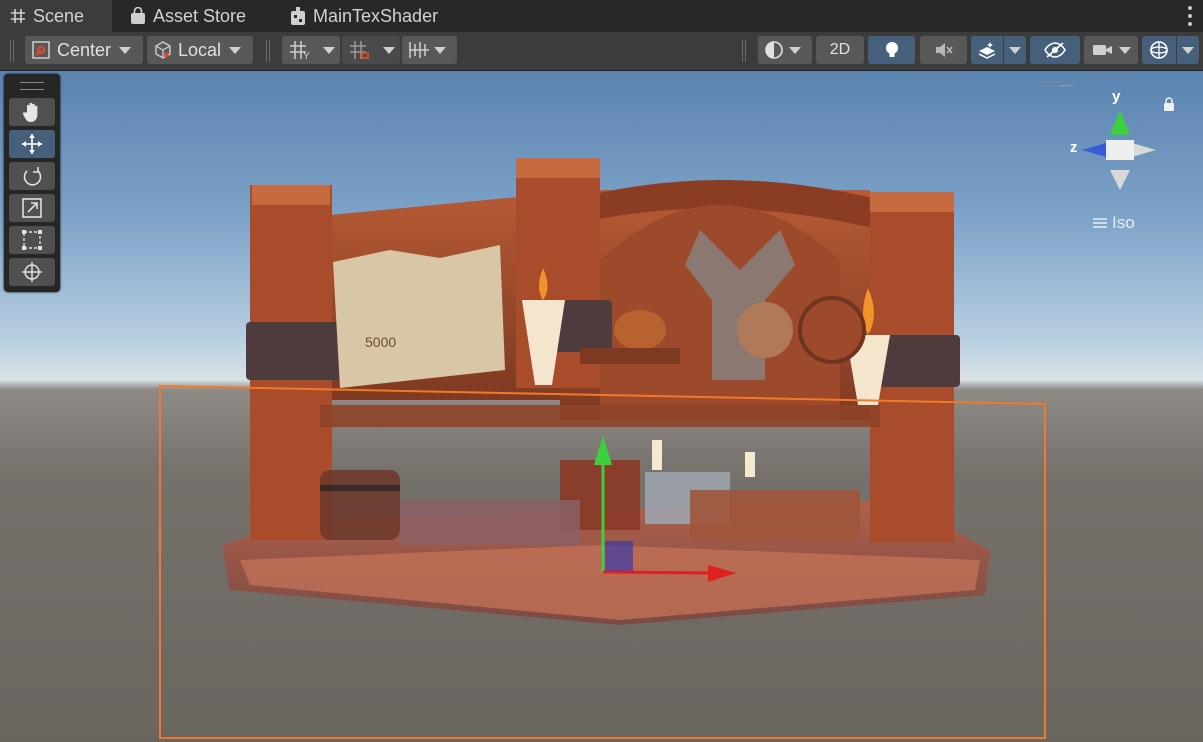 This screenshot has height=742, width=1203. Describe the element at coordinates (601, 51) in the screenshot. I see `scene-toolbar: Center Local Y 2D` at that location.